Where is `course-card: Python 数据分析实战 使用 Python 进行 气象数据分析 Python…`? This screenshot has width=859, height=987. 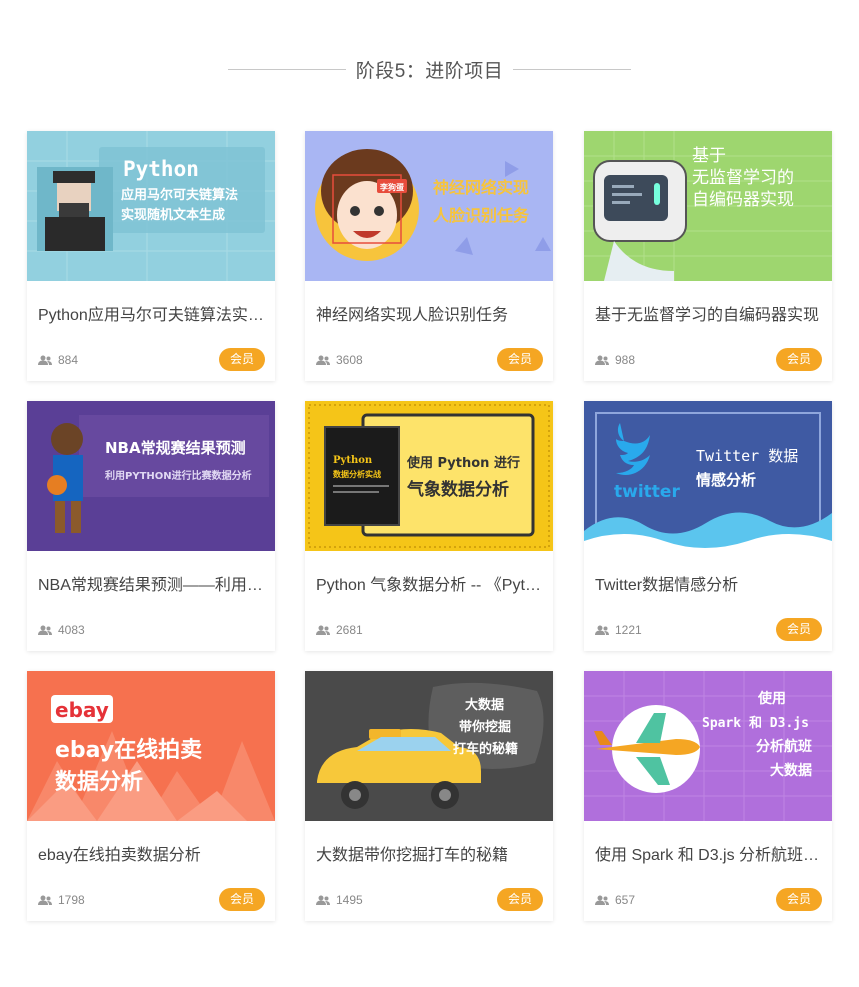
course-card: Python 数据分析实战 使用 Python 进行 气象数据分析 Python… is located at coordinates (429, 526).